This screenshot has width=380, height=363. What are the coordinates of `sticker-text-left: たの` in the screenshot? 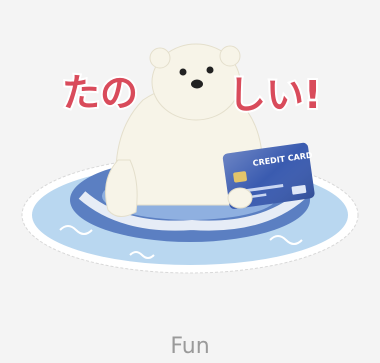 It's located at (100, 93).